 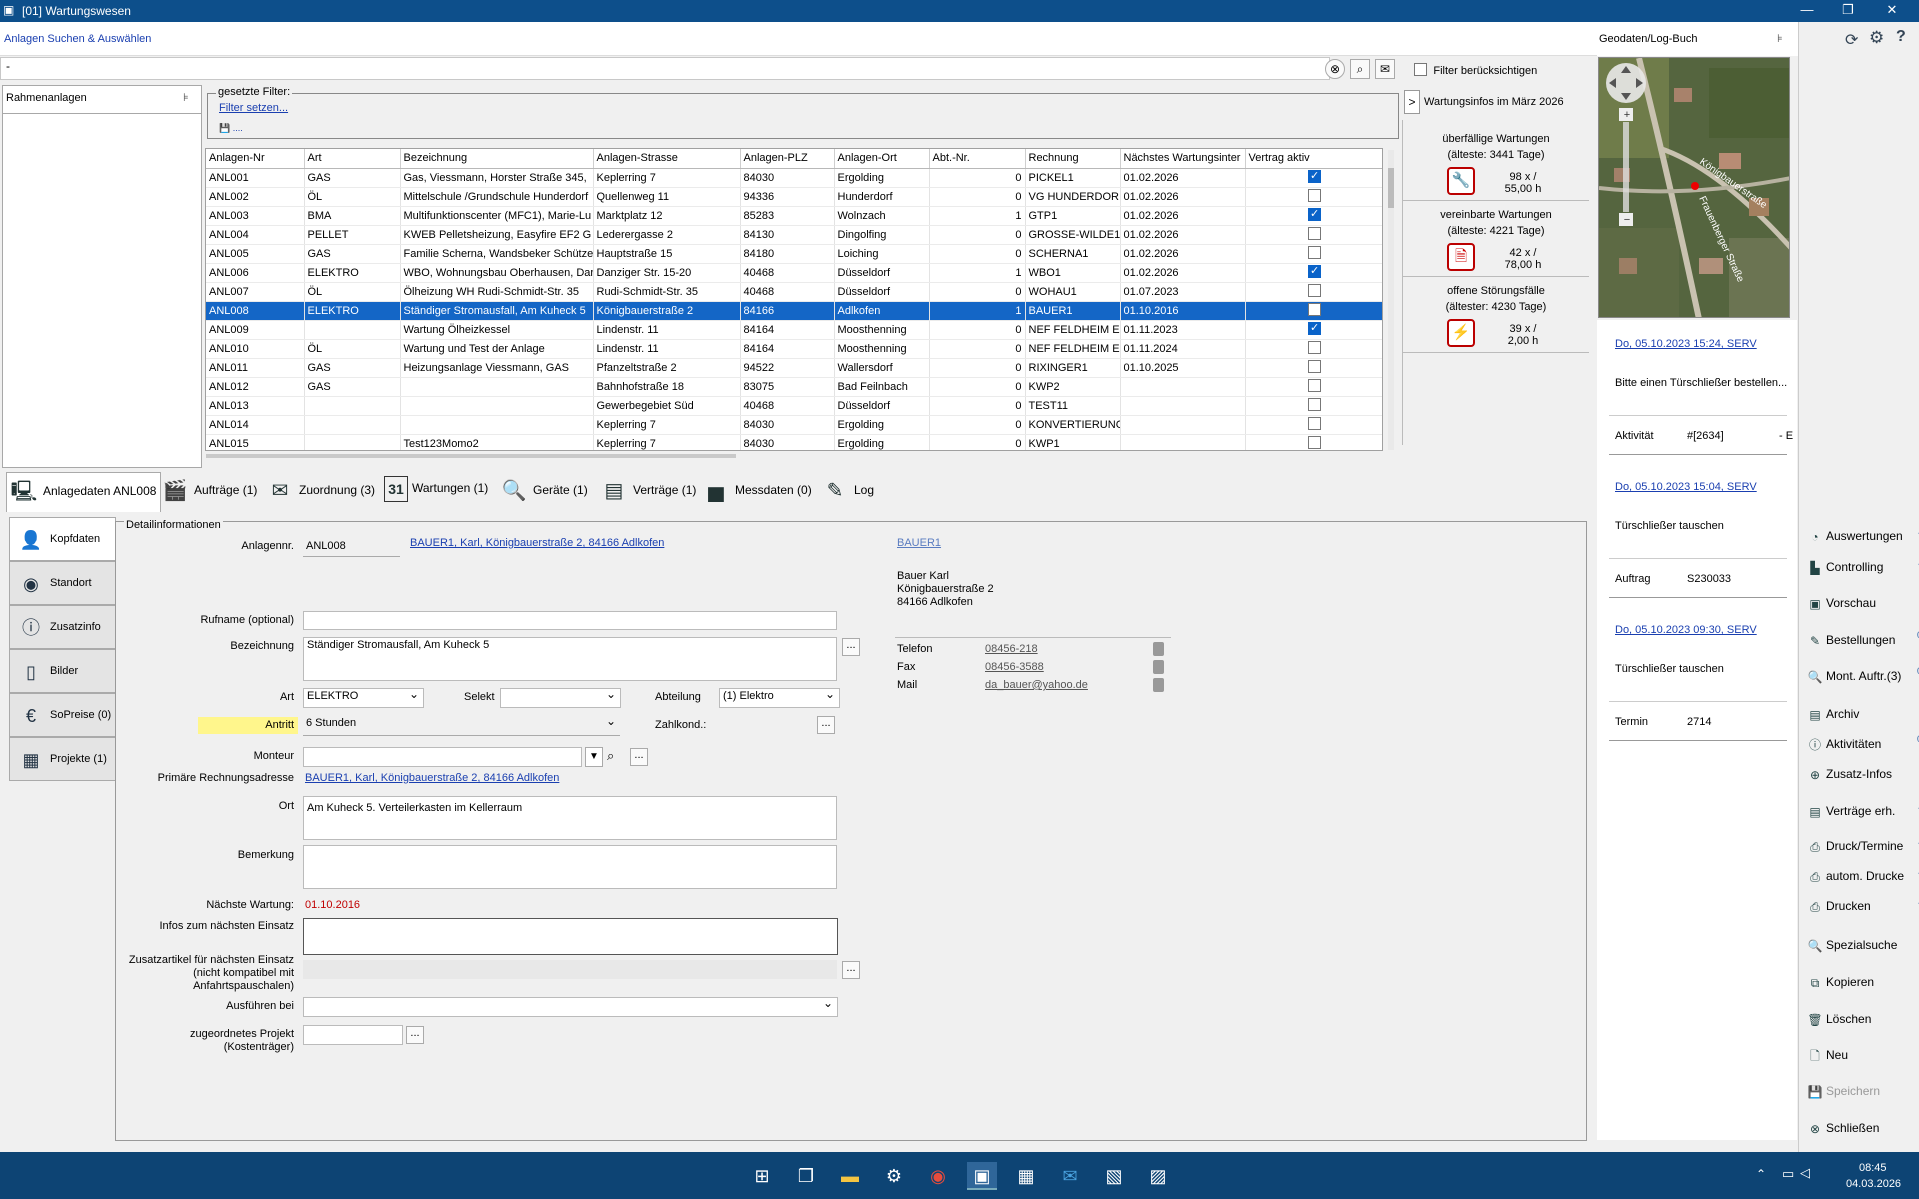 I want to click on network-icon: ▭, so click(x=1788, y=1174).